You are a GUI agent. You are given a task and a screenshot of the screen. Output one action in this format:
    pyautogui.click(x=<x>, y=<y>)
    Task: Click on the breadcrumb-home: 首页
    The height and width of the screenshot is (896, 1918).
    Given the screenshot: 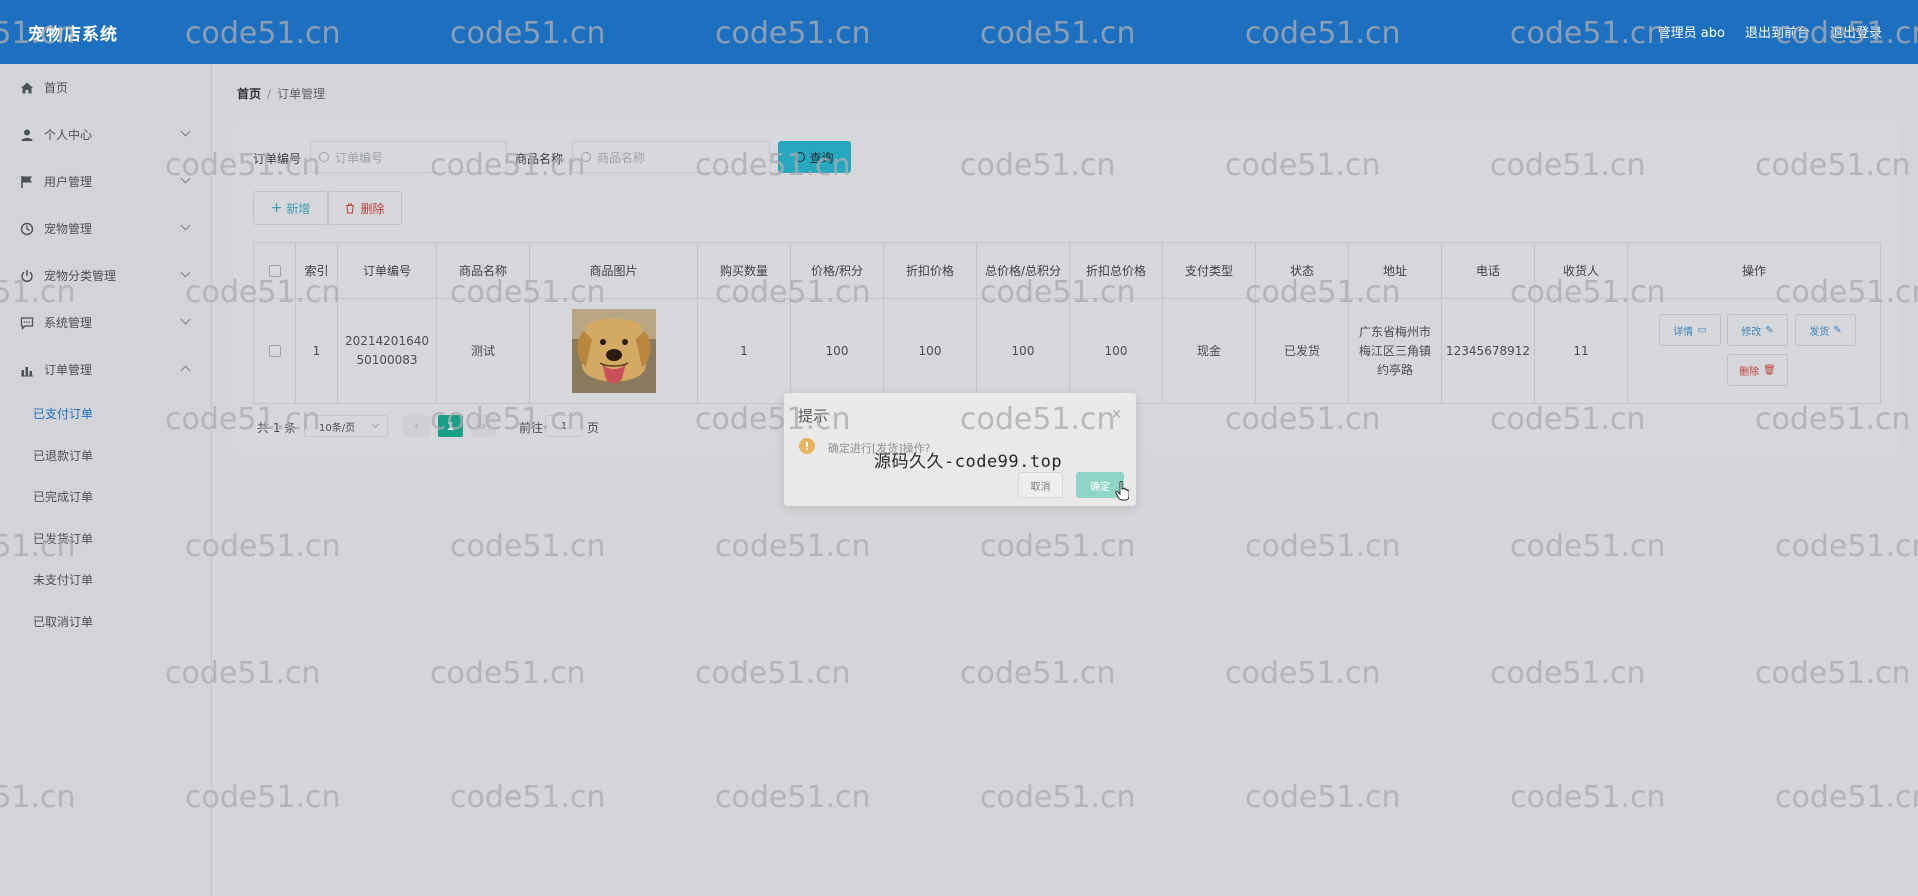 What is the action you would take?
    pyautogui.click(x=249, y=94)
    